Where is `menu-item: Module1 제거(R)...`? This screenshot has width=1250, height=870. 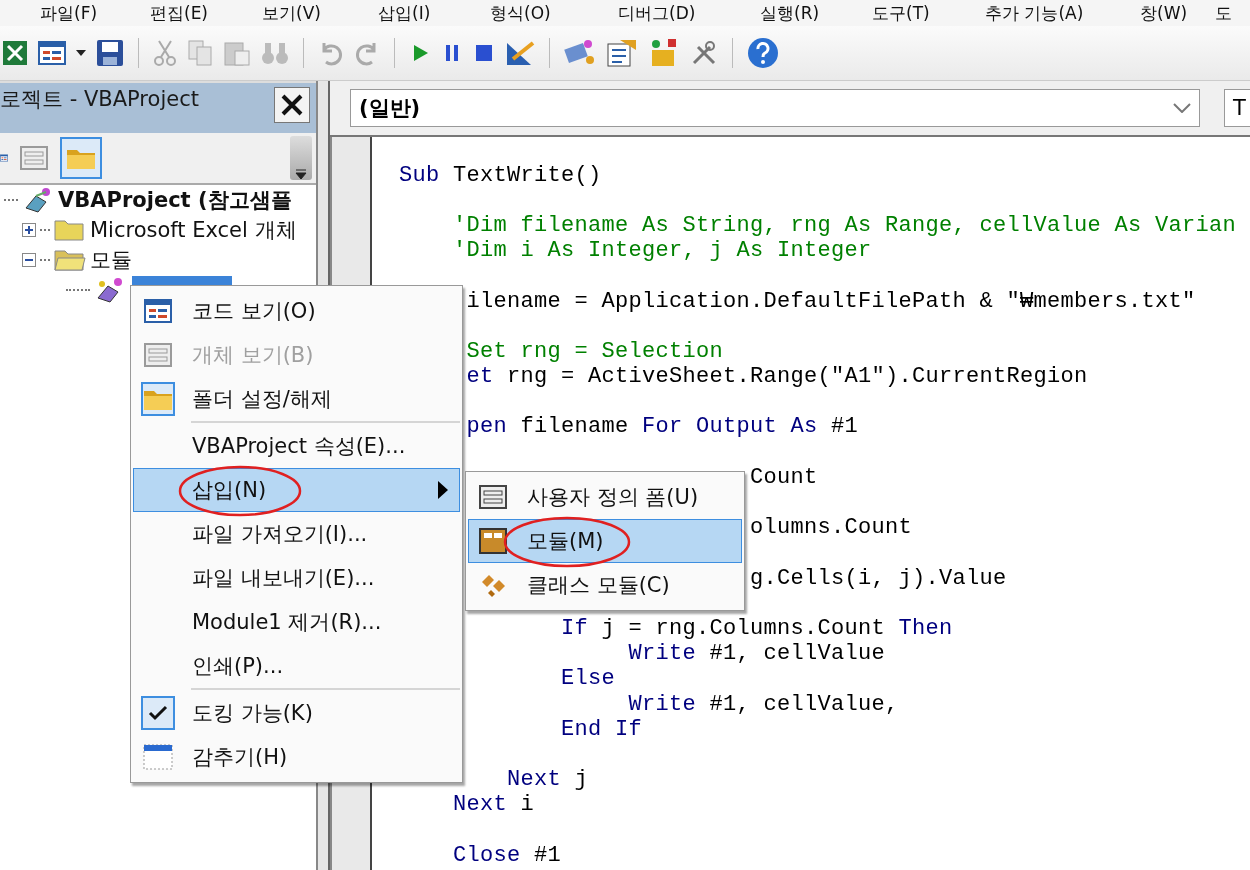
menu-item: Module1 제거(R)... is located at coordinates (296, 622).